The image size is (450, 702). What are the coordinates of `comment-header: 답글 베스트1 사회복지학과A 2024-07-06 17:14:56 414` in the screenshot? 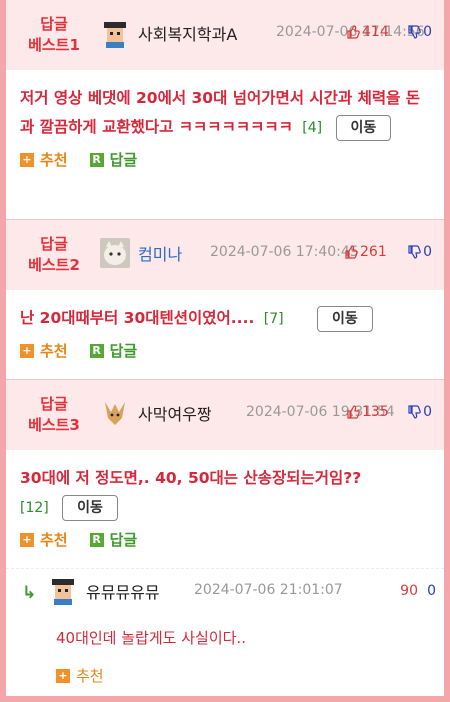 It's located at (225, 35).